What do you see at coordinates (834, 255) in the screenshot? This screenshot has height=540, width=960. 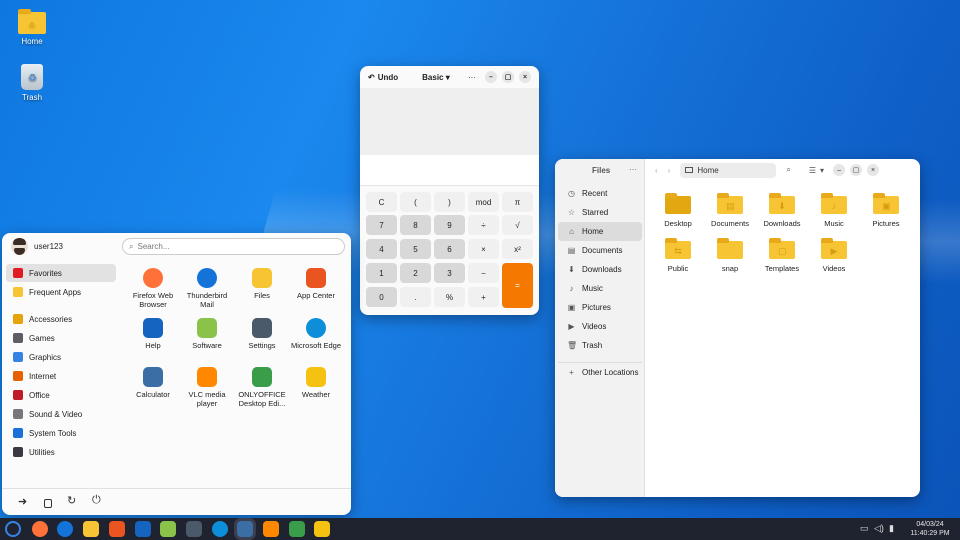 I see `folder-videos: ▶ Videos` at bounding box center [834, 255].